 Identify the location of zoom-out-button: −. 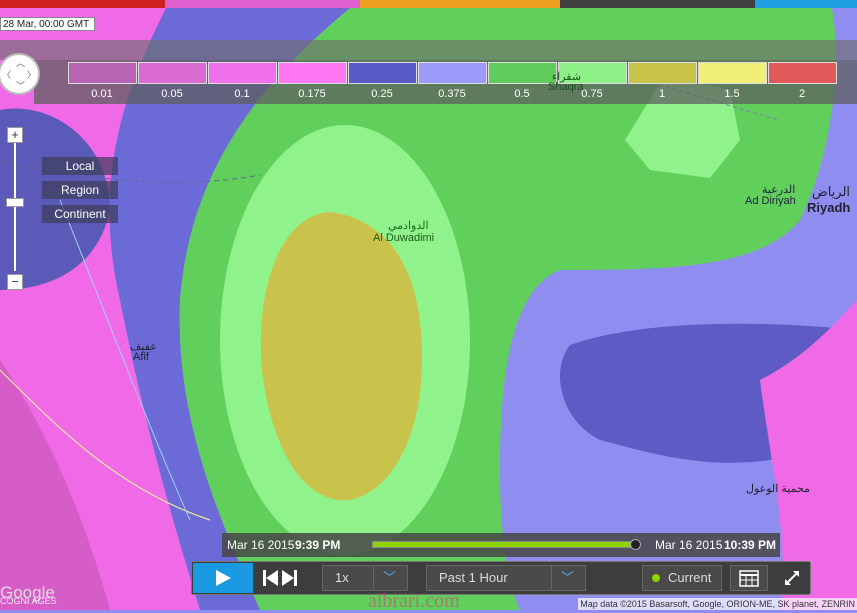
(15, 282).